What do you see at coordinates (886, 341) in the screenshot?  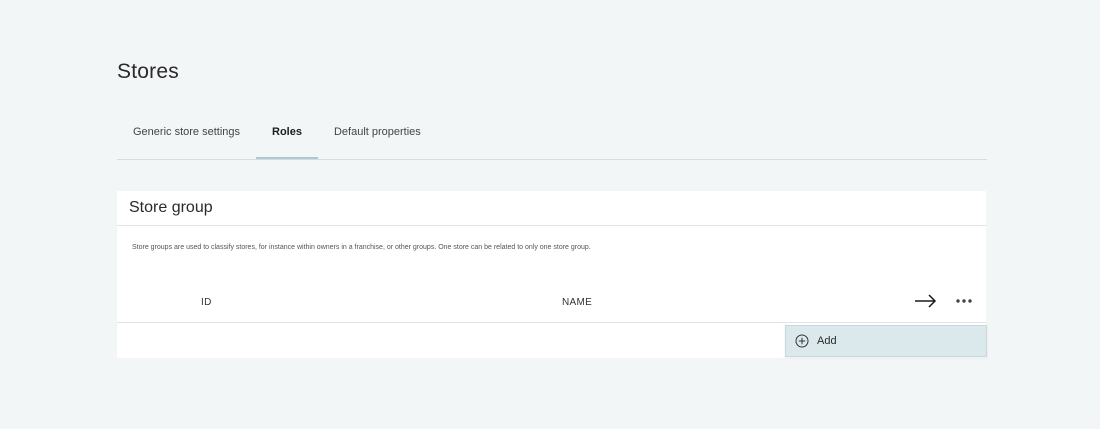 I see `add-menu-item: Add` at bounding box center [886, 341].